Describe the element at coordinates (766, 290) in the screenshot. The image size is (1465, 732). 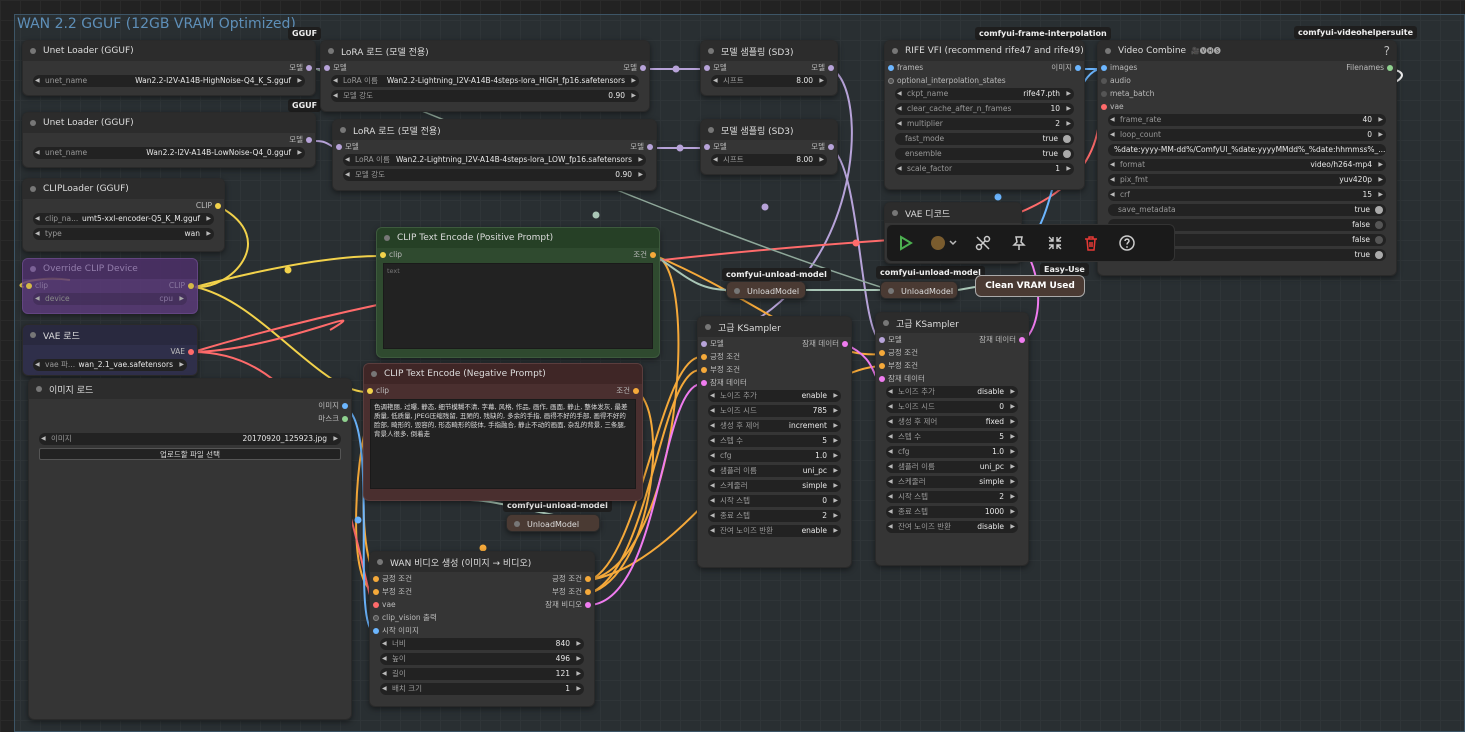
I see `unload-model-node: UnloadModel` at that location.